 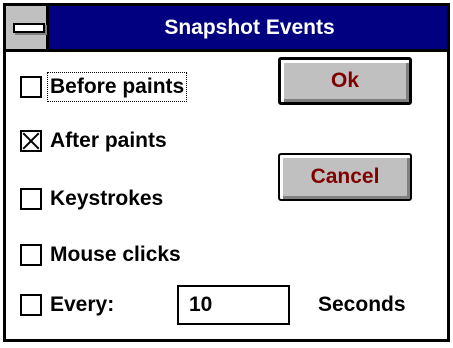 I want to click on keystrokes-checkbox, so click(x=31, y=199).